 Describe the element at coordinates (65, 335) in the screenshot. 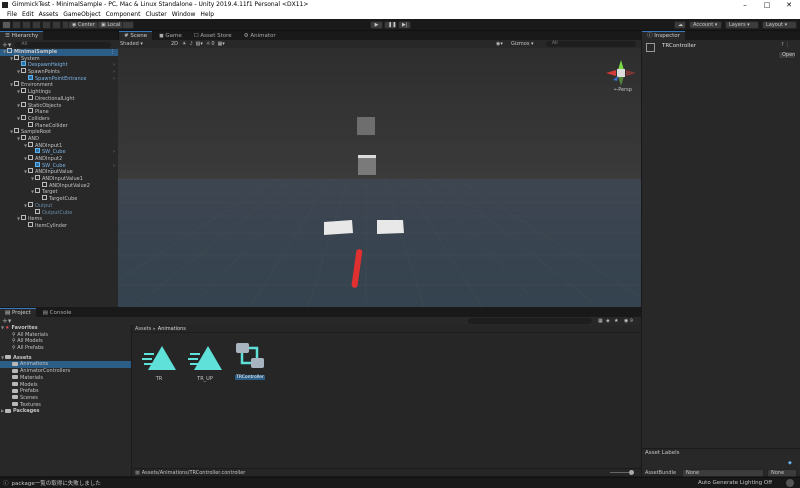

I see `favorite-item: ⚲ All Materials` at that location.